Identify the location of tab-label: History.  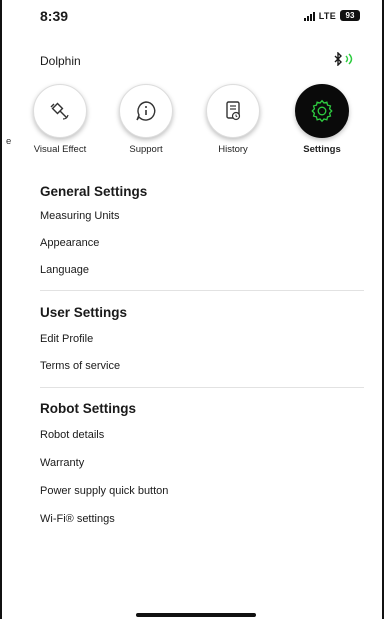
(233, 149).